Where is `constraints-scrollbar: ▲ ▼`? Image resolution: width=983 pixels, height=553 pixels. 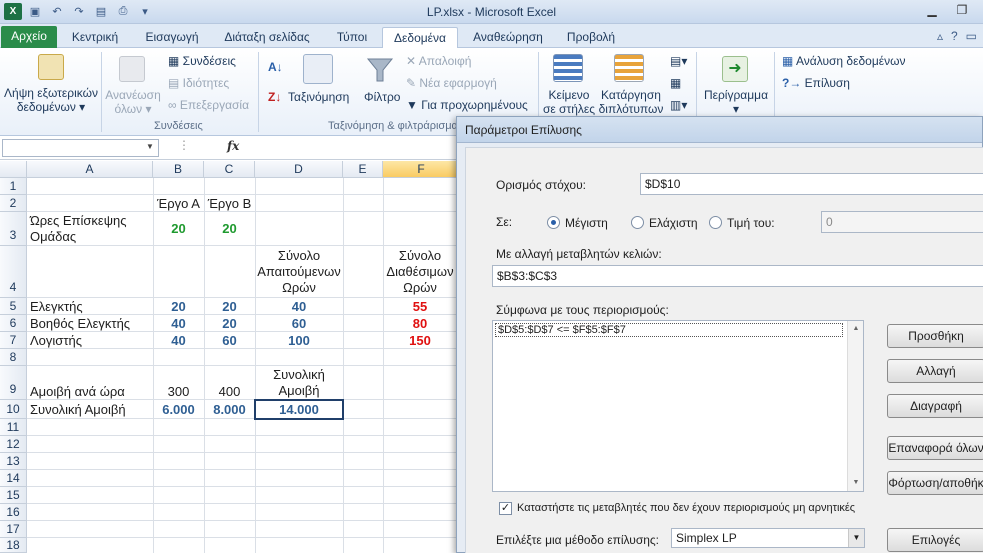 constraints-scrollbar: ▲ ▼ is located at coordinates (855, 406).